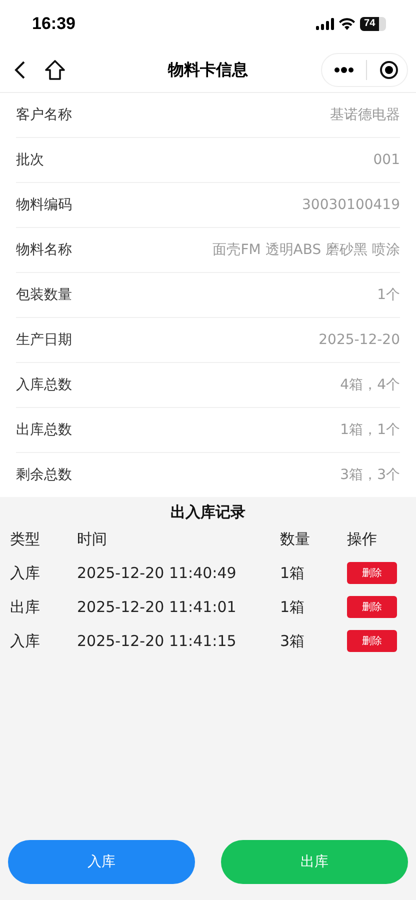 This screenshot has height=900, width=416. Describe the element at coordinates (208, 512) in the screenshot. I see `section-title: 出入库记录` at that location.